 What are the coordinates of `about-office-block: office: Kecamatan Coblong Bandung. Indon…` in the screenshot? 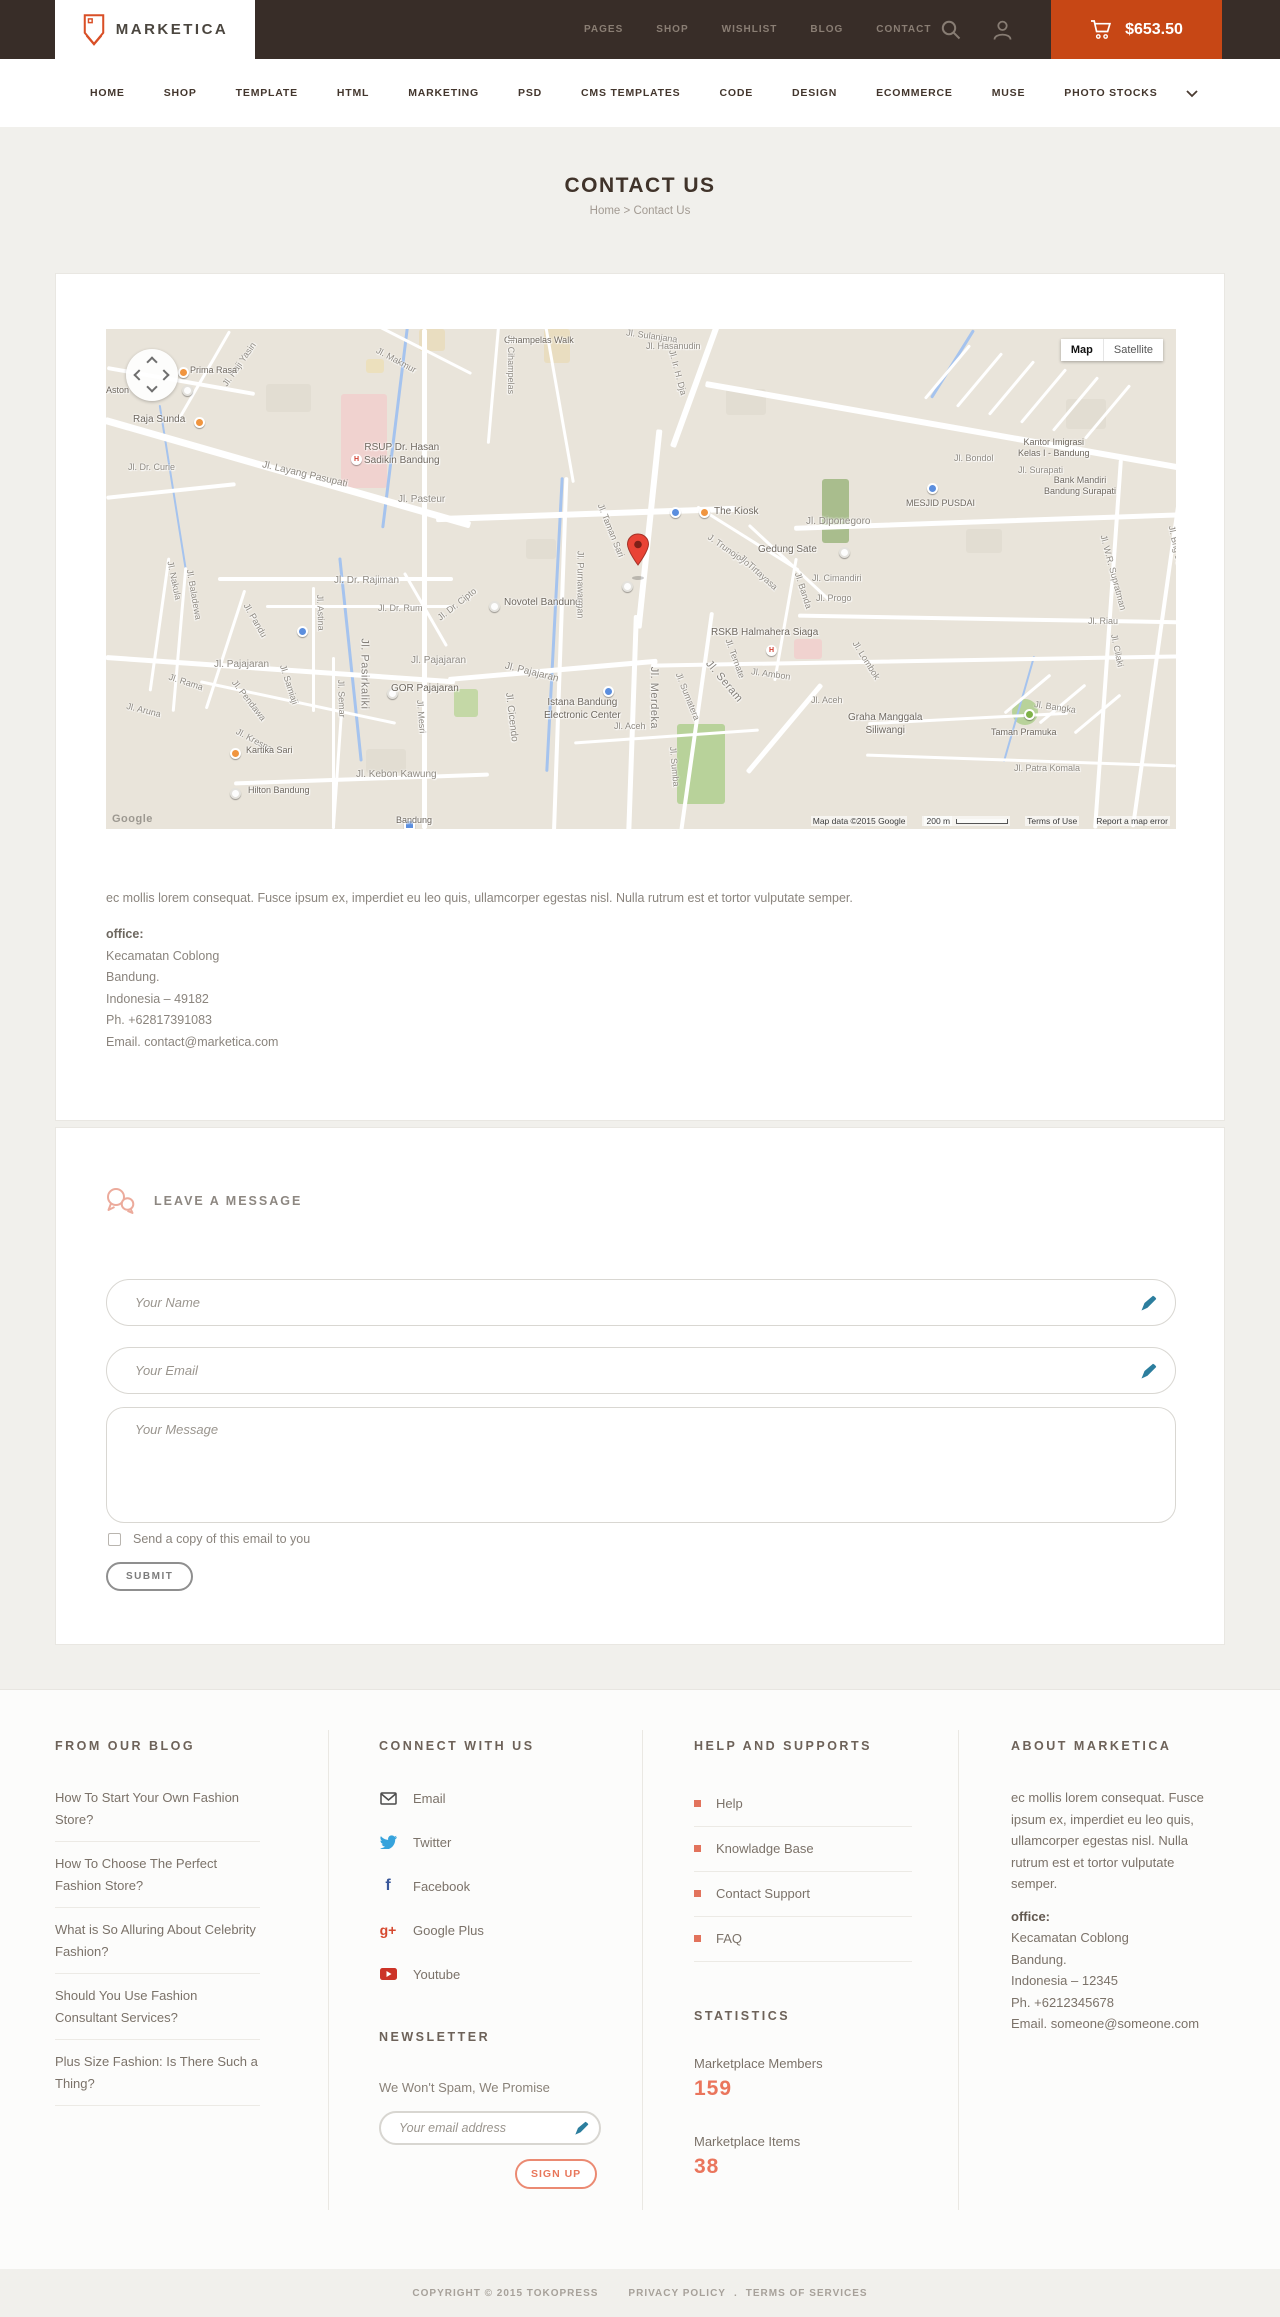 It's located at (1118, 1970).